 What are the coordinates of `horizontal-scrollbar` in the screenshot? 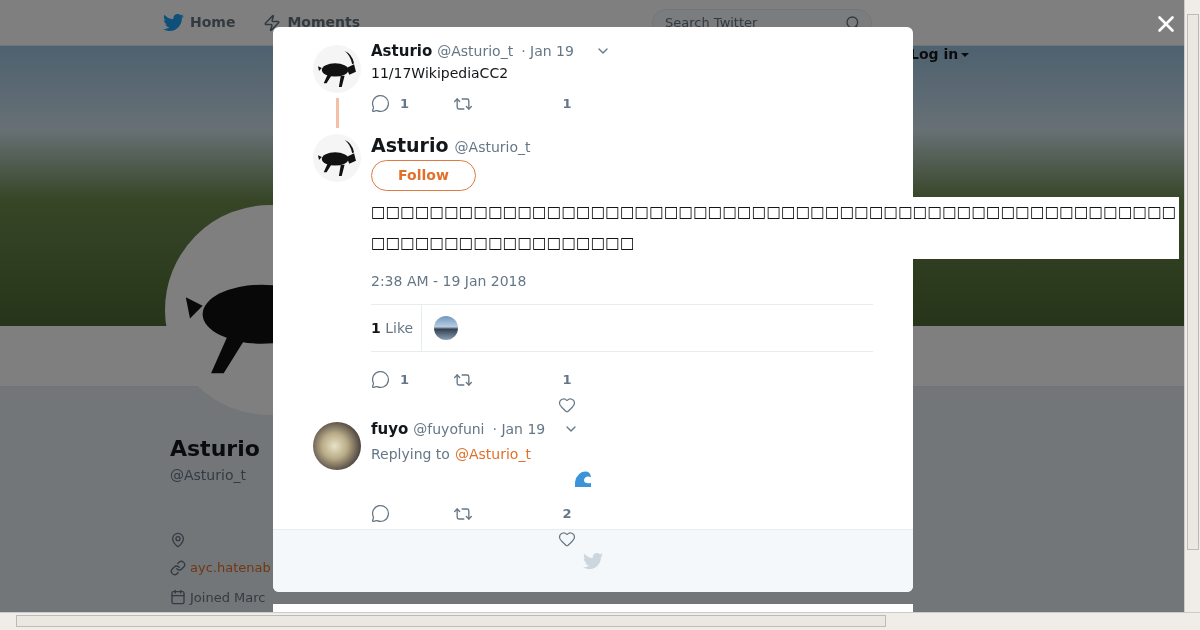 It's located at (600, 621).